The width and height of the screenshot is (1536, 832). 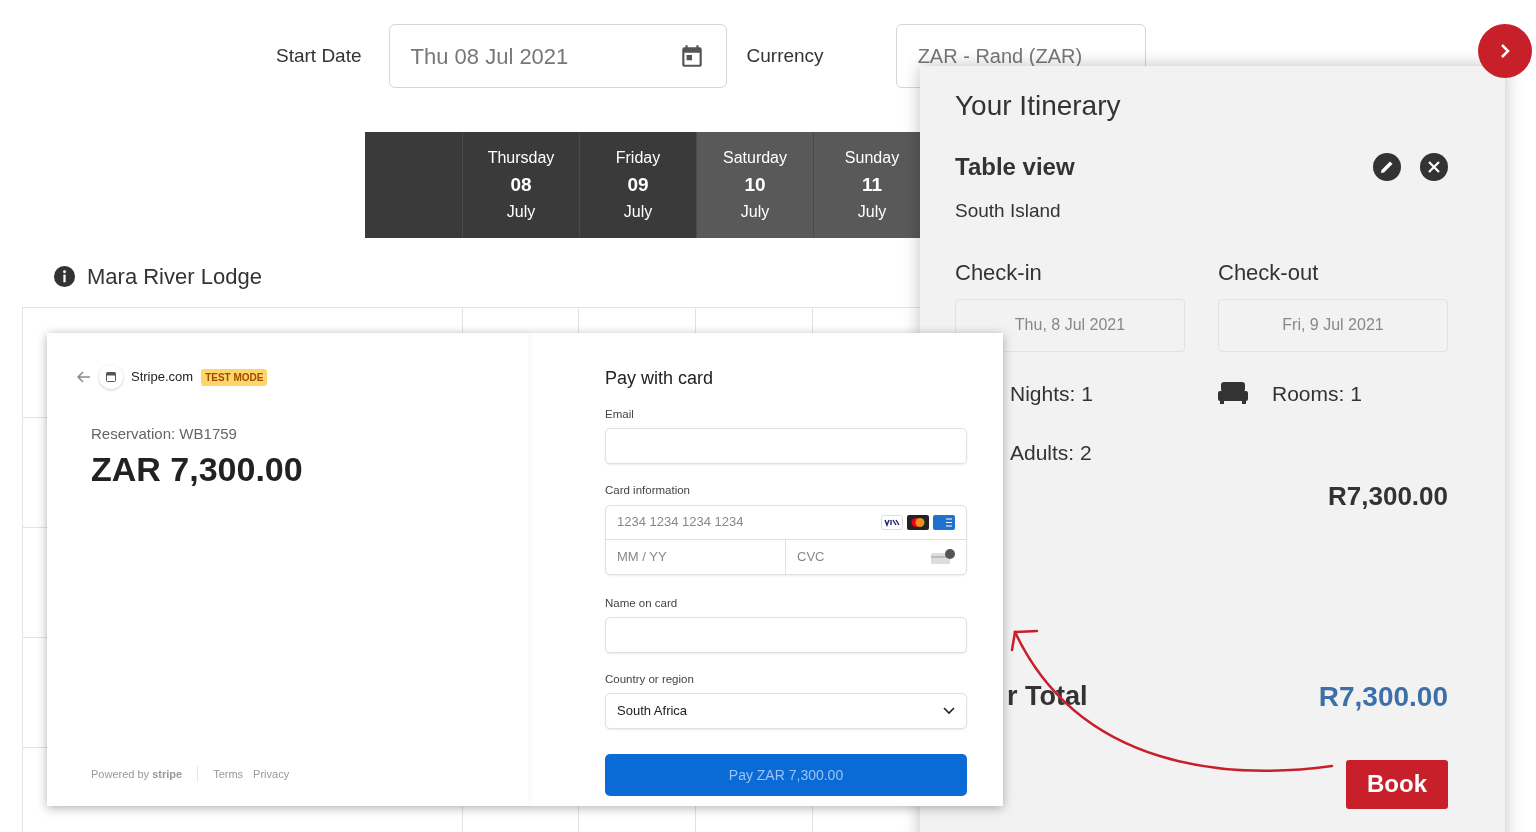 I want to click on name-field, so click(x=786, y=634).